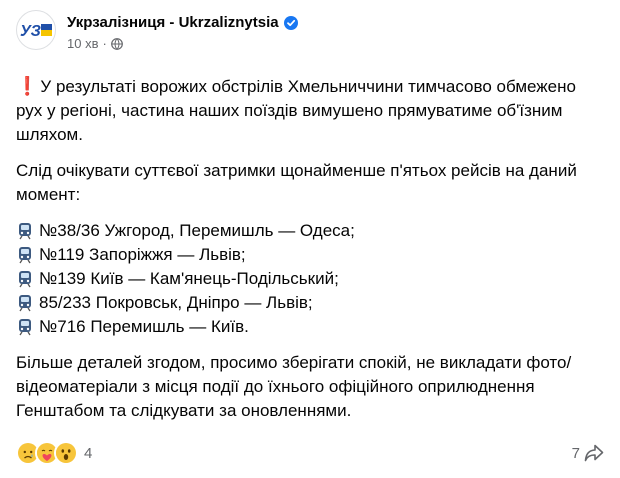  I want to click on verified-badge-icon, so click(290, 22).